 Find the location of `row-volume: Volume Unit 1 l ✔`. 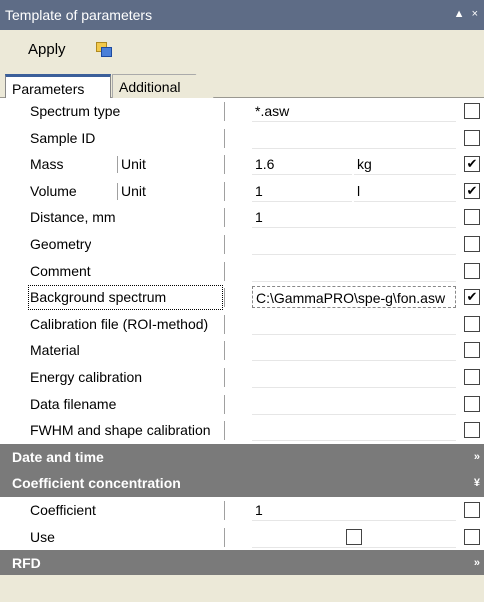

row-volume: Volume Unit 1 l ✔ is located at coordinates (242, 191).